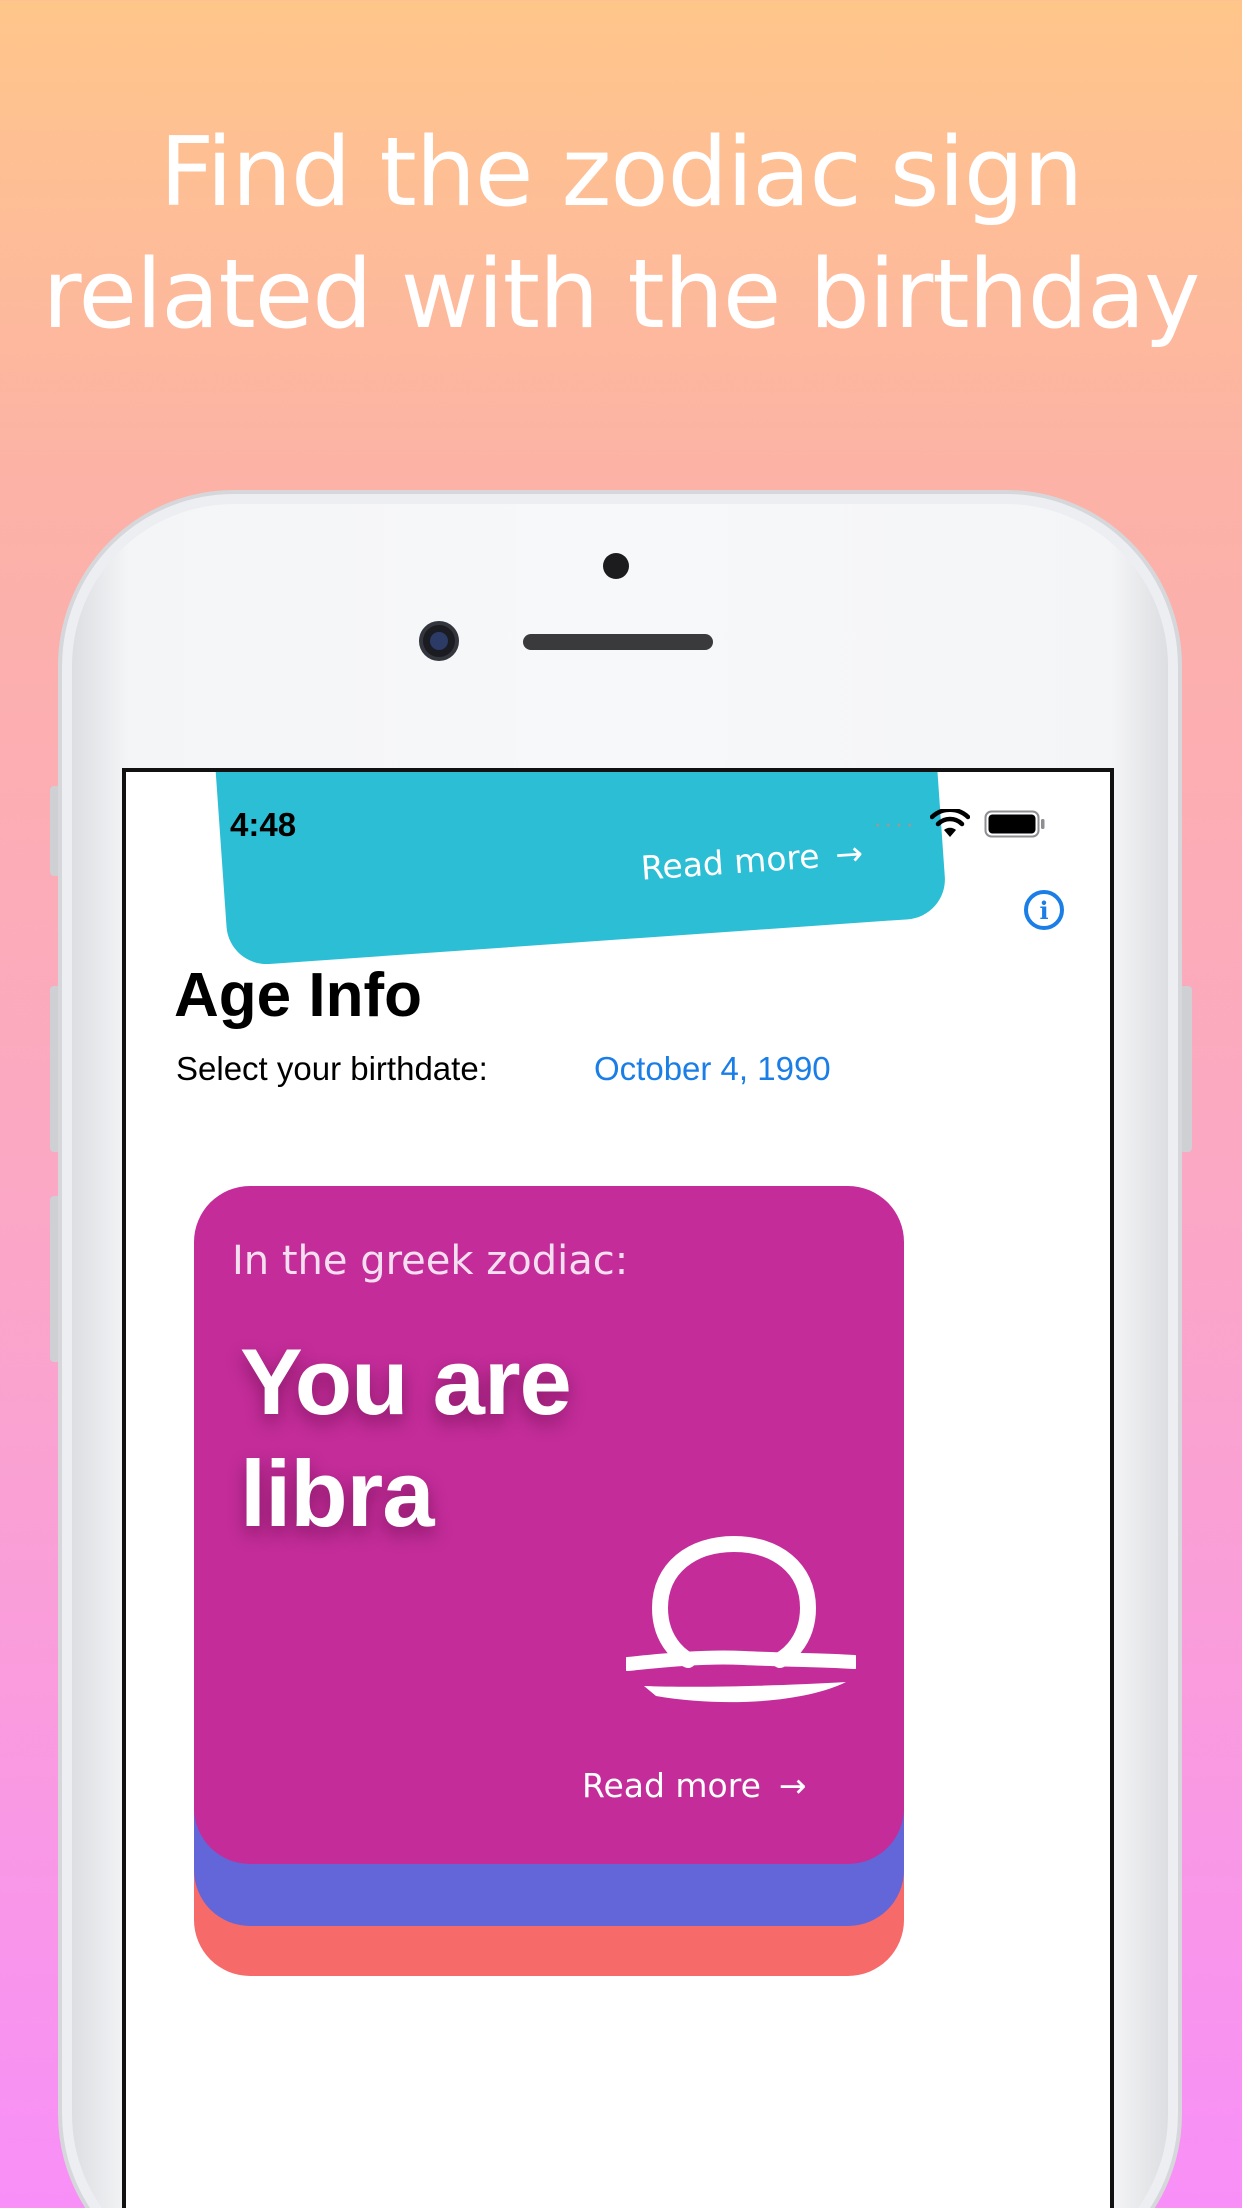 The height and width of the screenshot is (2208, 1242). What do you see at coordinates (621, 173) in the screenshot?
I see `promo-headline-line1: Find the zodiac sign` at bounding box center [621, 173].